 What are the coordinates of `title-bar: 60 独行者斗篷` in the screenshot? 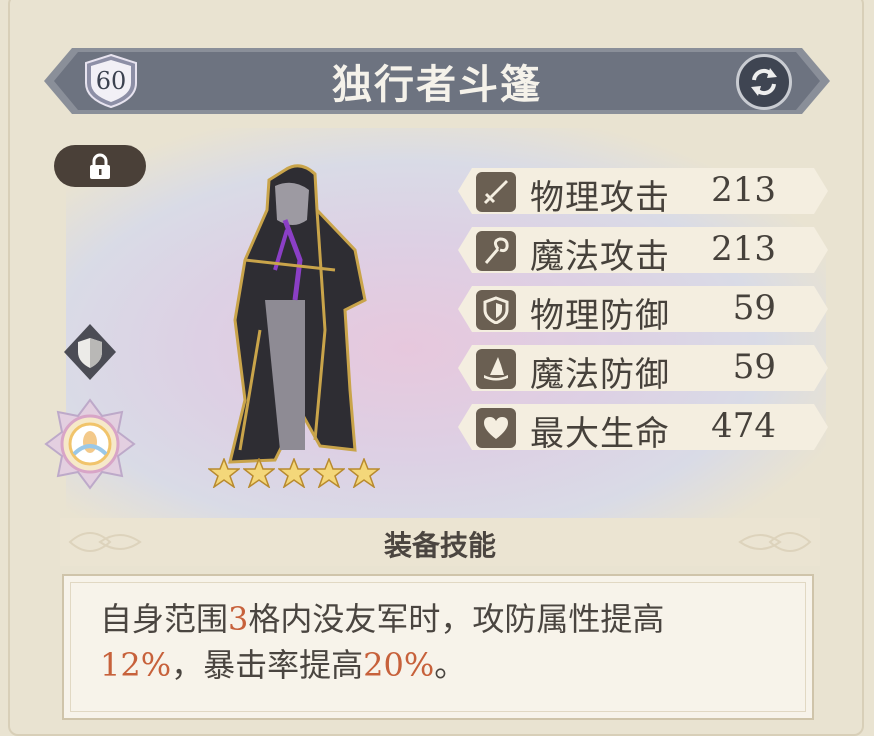 It's located at (437, 81).